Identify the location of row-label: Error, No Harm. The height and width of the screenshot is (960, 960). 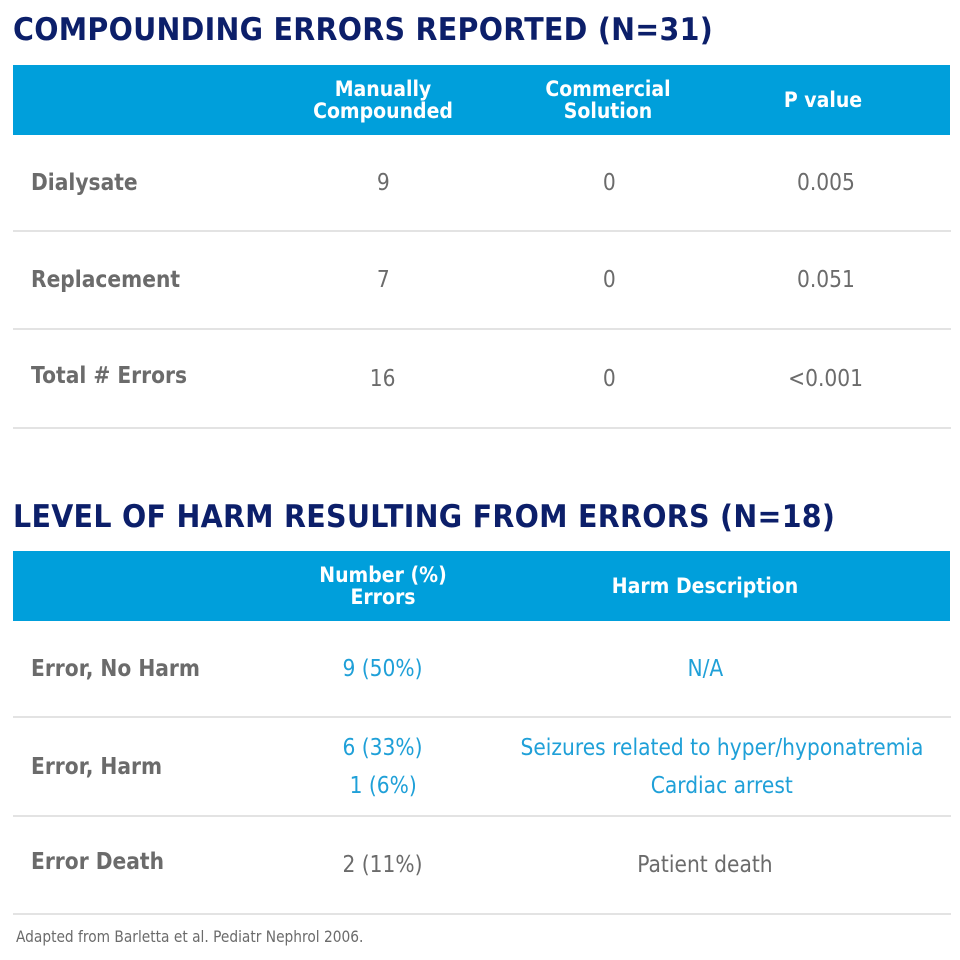
(116, 668).